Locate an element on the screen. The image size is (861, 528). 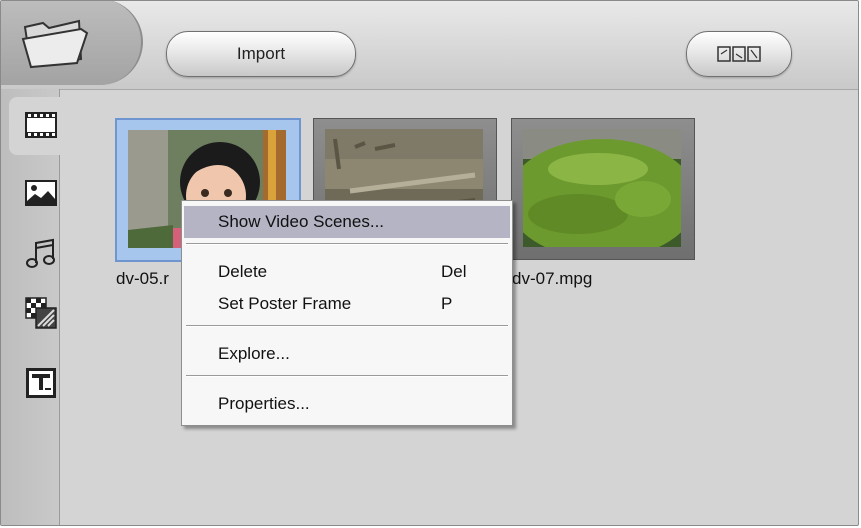
import-button: Import is located at coordinates (261, 54).